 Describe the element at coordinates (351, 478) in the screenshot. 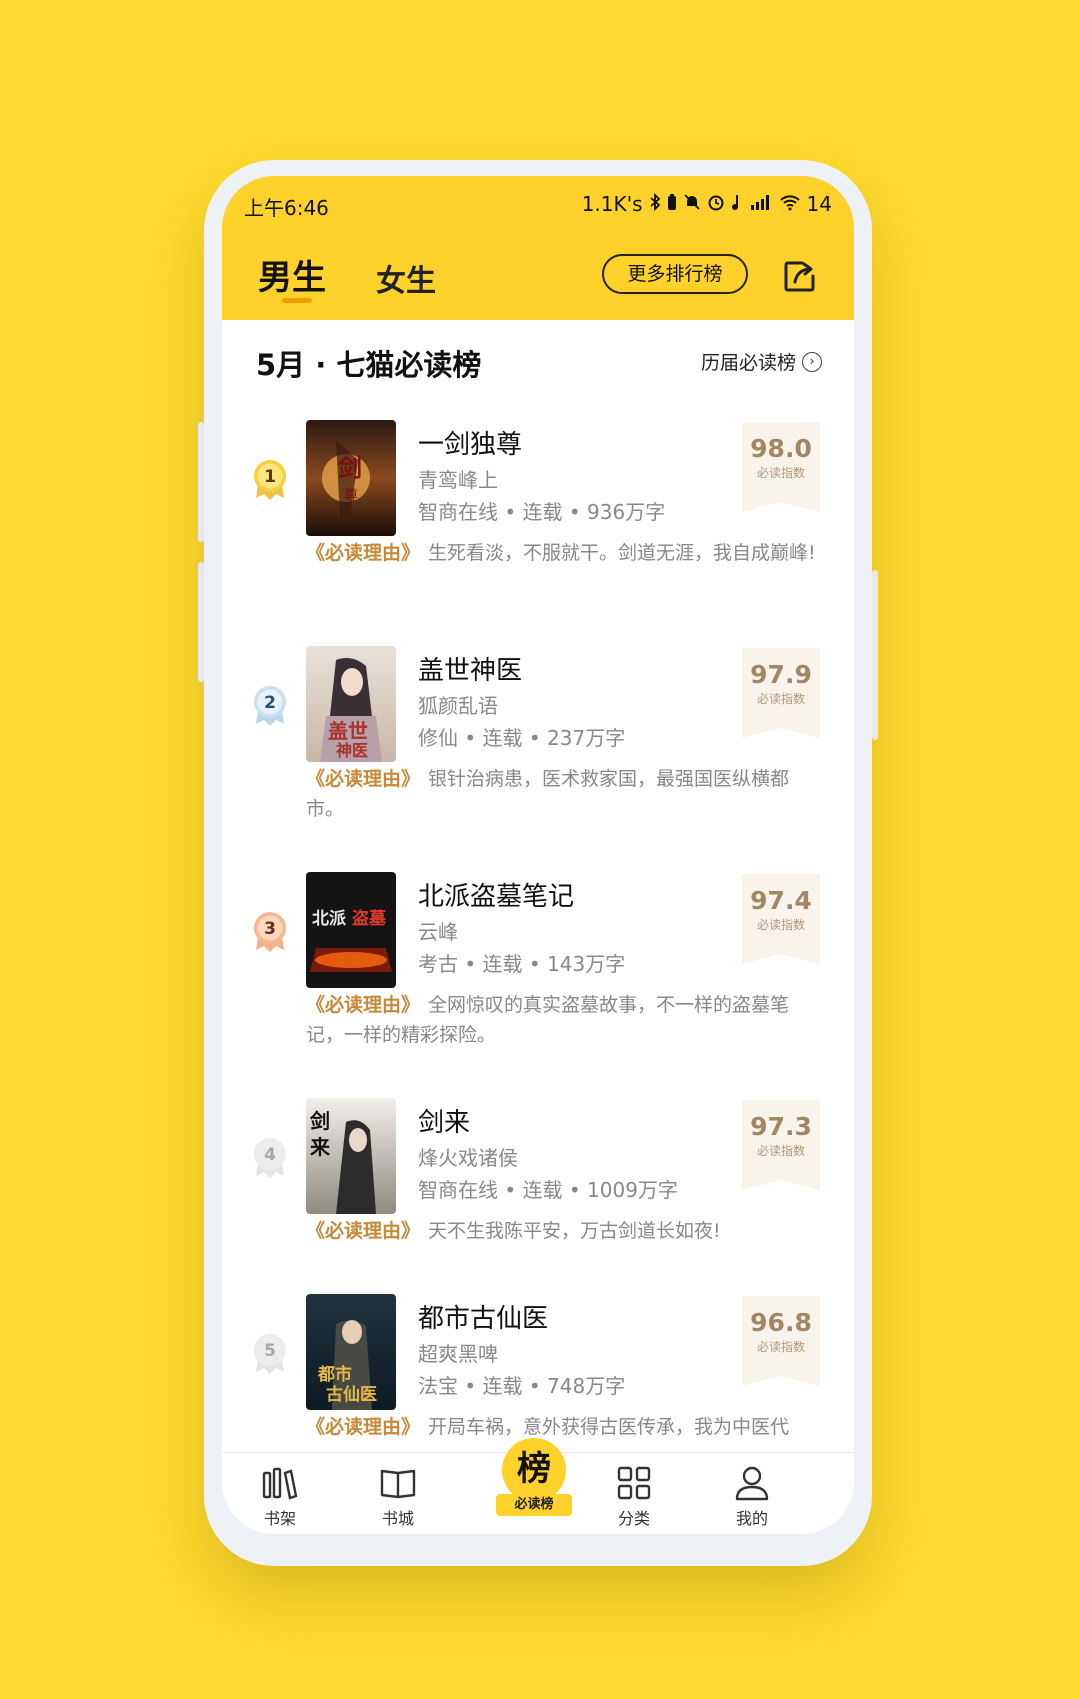

I see `book-cover: 剑 尊` at that location.